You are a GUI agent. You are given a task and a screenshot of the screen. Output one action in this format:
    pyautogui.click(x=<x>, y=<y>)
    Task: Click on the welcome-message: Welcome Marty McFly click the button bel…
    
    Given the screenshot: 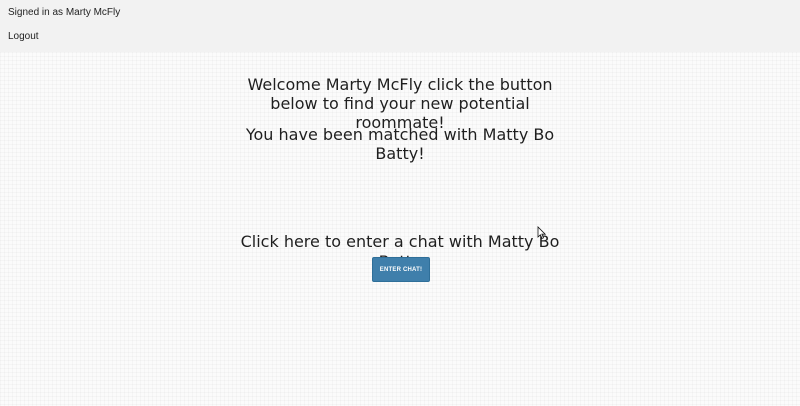 What is the action you would take?
    pyautogui.click(x=400, y=103)
    